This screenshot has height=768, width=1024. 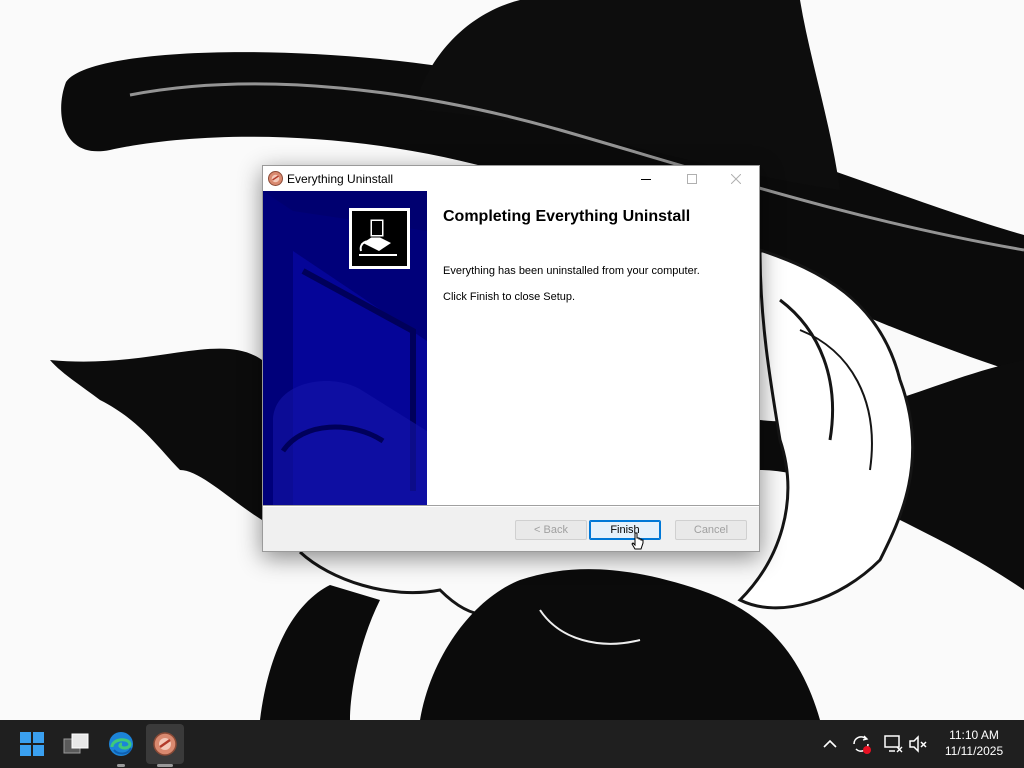 I want to click on wizard-banner, so click(x=345, y=348).